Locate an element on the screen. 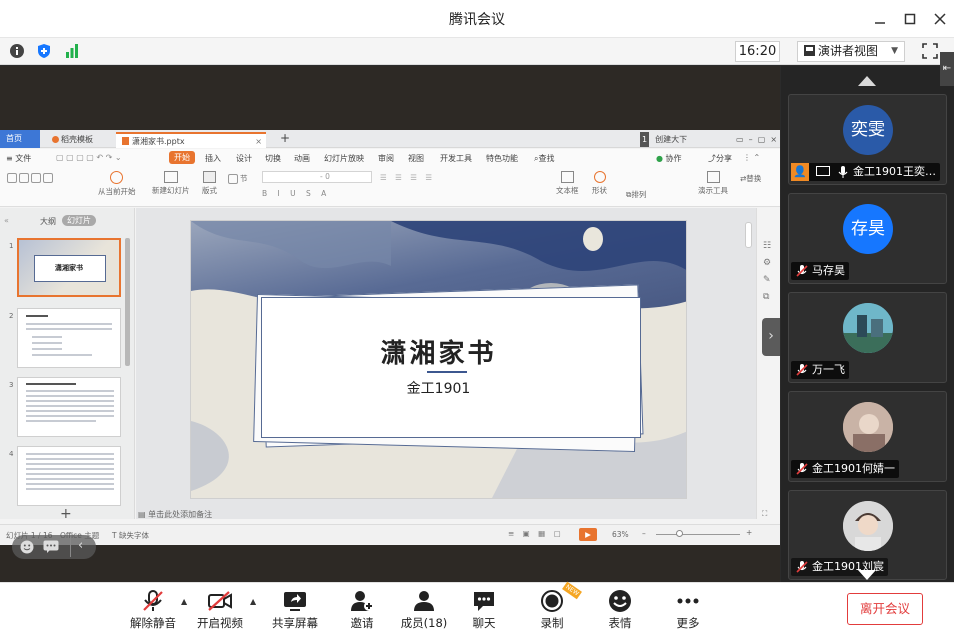  view-mode-select: 演讲者视图 ▼ is located at coordinates (851, 51).